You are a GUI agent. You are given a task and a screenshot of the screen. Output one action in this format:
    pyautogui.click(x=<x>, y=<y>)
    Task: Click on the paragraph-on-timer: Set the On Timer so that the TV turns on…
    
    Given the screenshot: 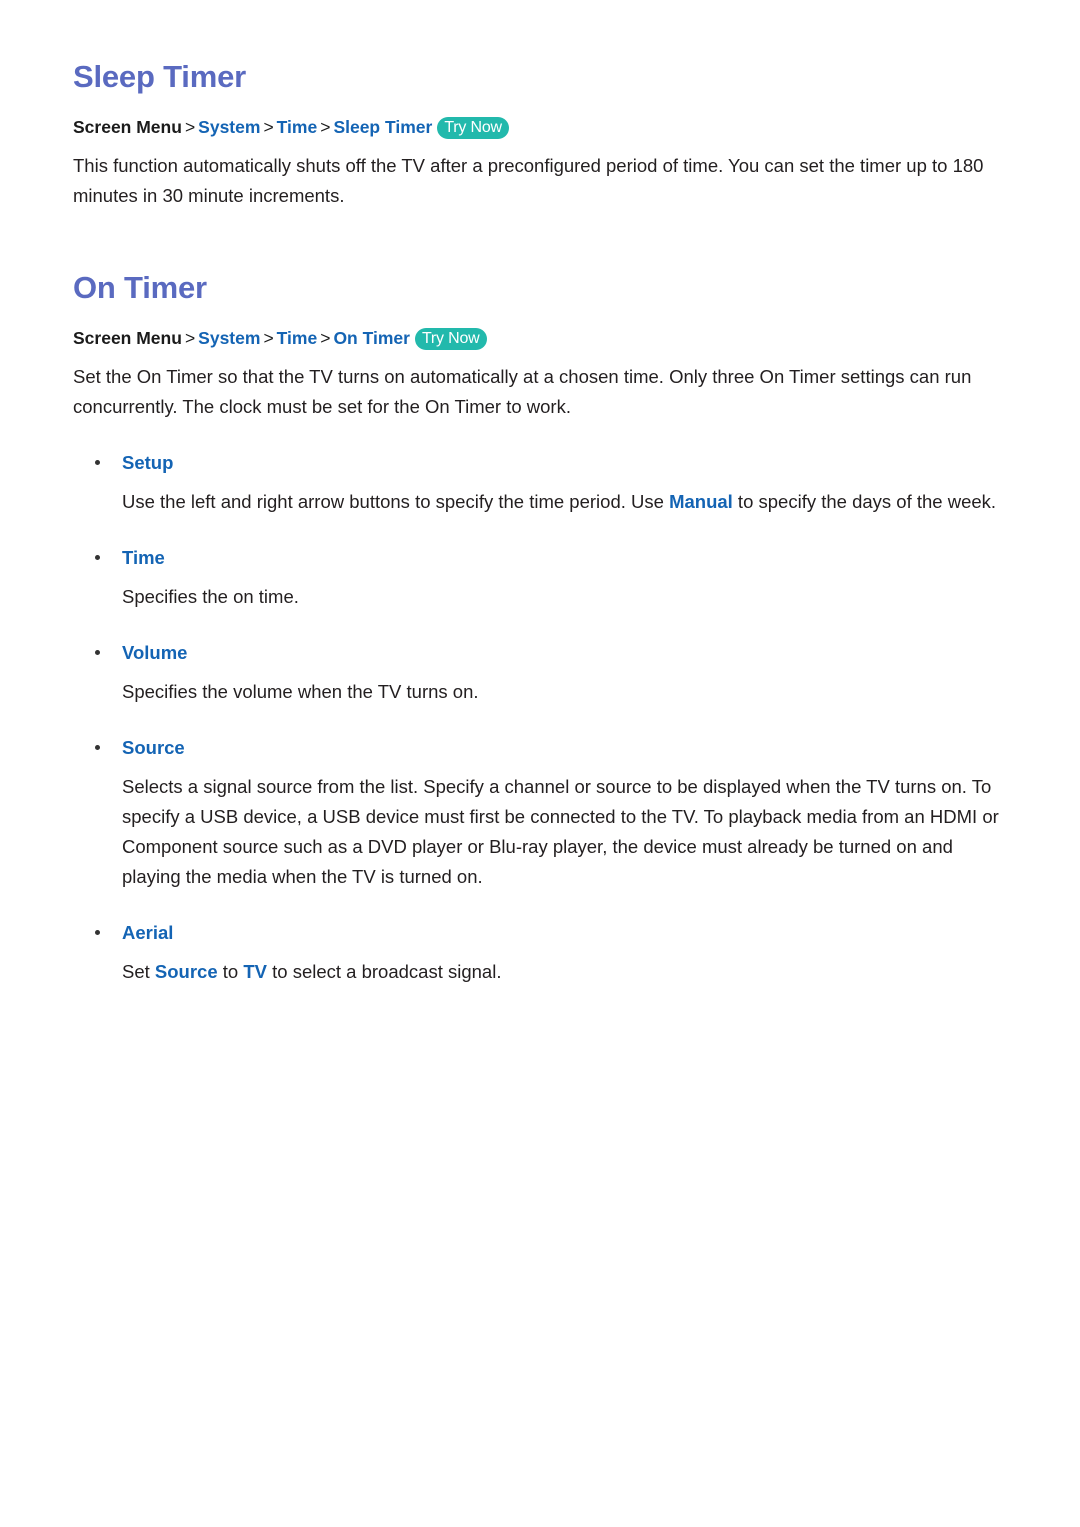 What is the action you would take?
    pyautogui.click(x=522, y=391)
    